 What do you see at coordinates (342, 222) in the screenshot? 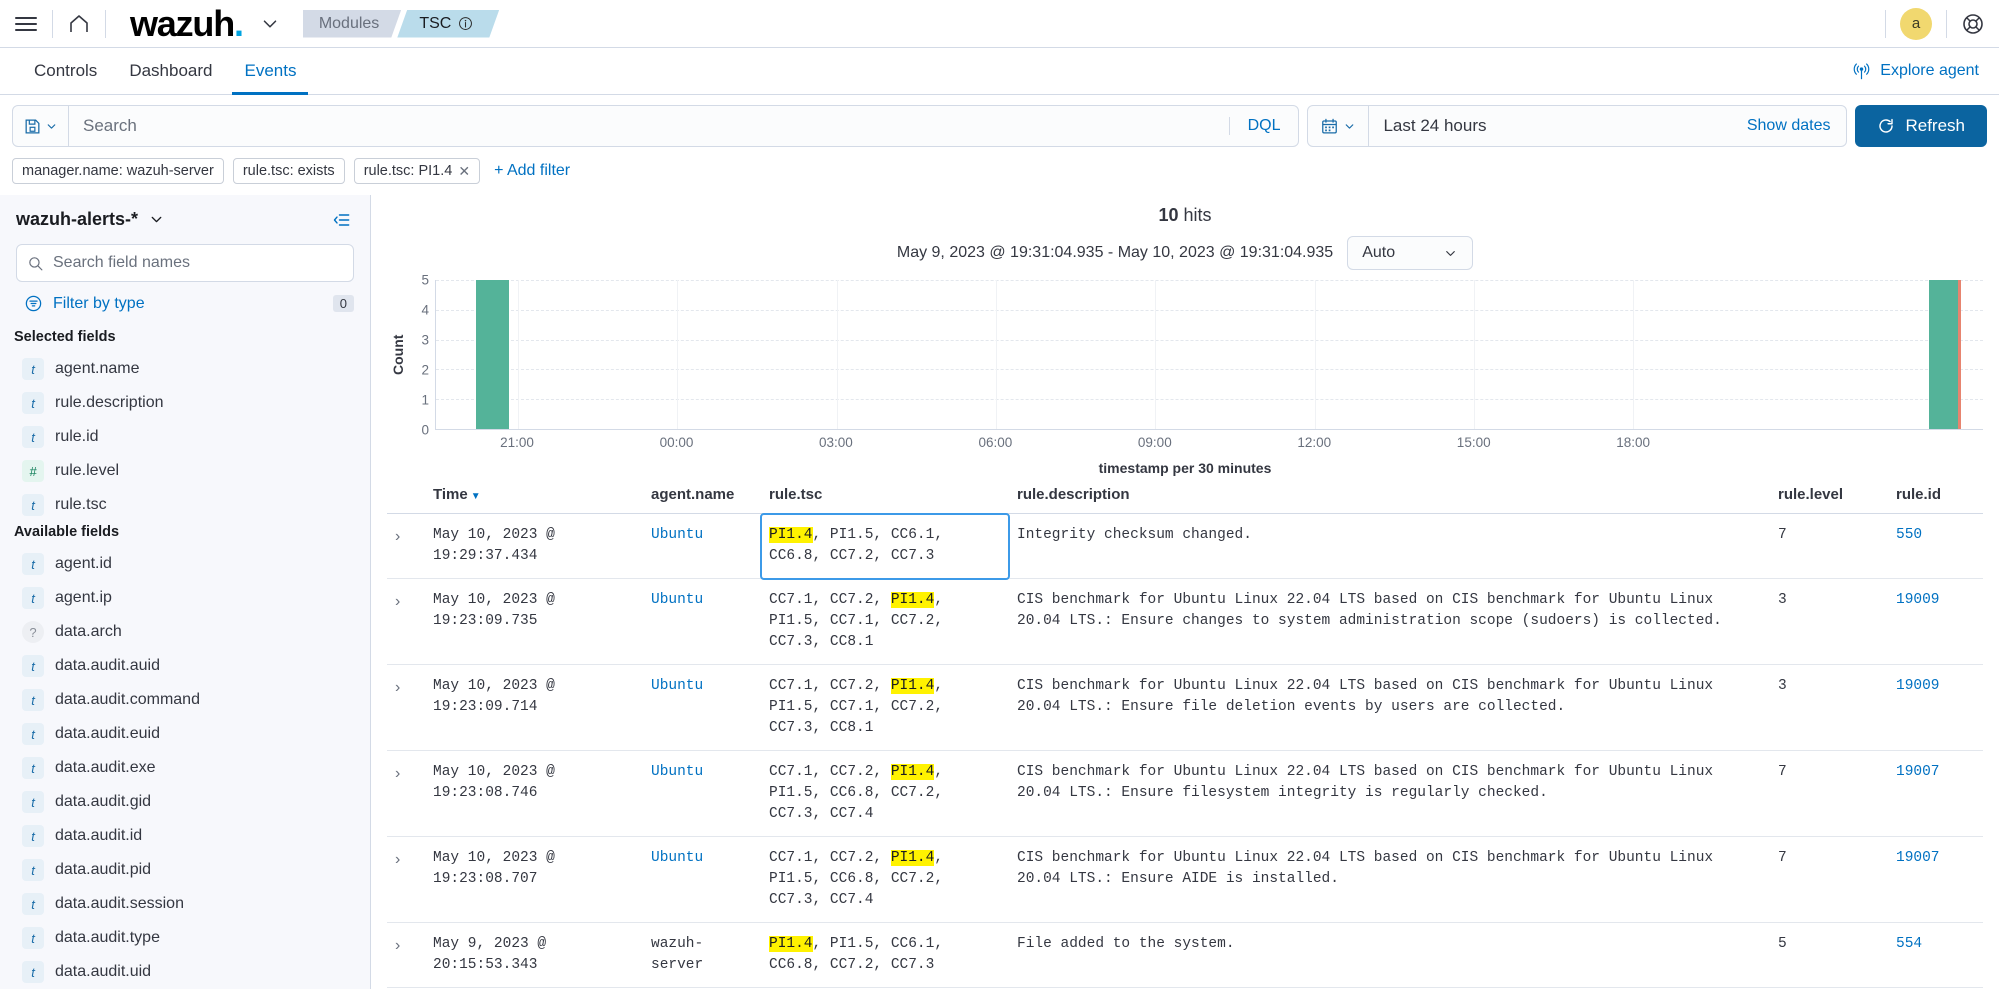
I see `collapse-panel-icon` at bounding box center [342, 222].